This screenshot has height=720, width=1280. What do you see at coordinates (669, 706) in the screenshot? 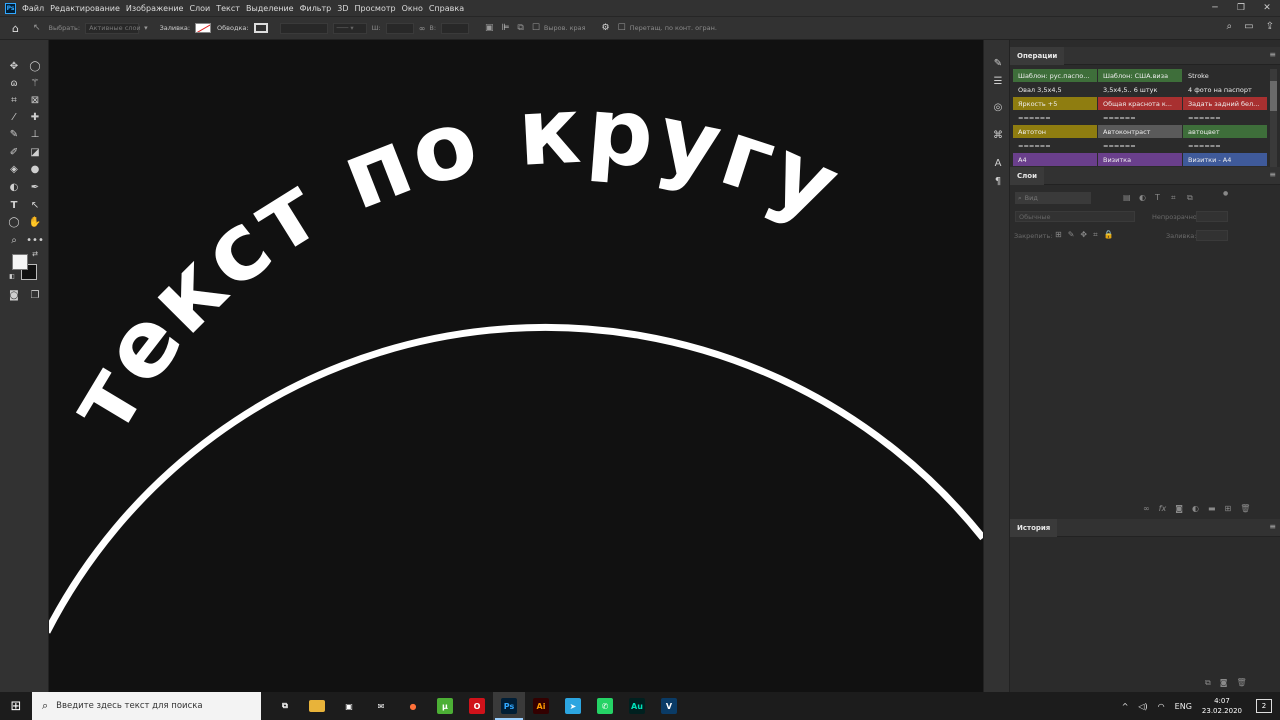
I see `taskbar-app-vegas: V` at bounding box center [669, 706].